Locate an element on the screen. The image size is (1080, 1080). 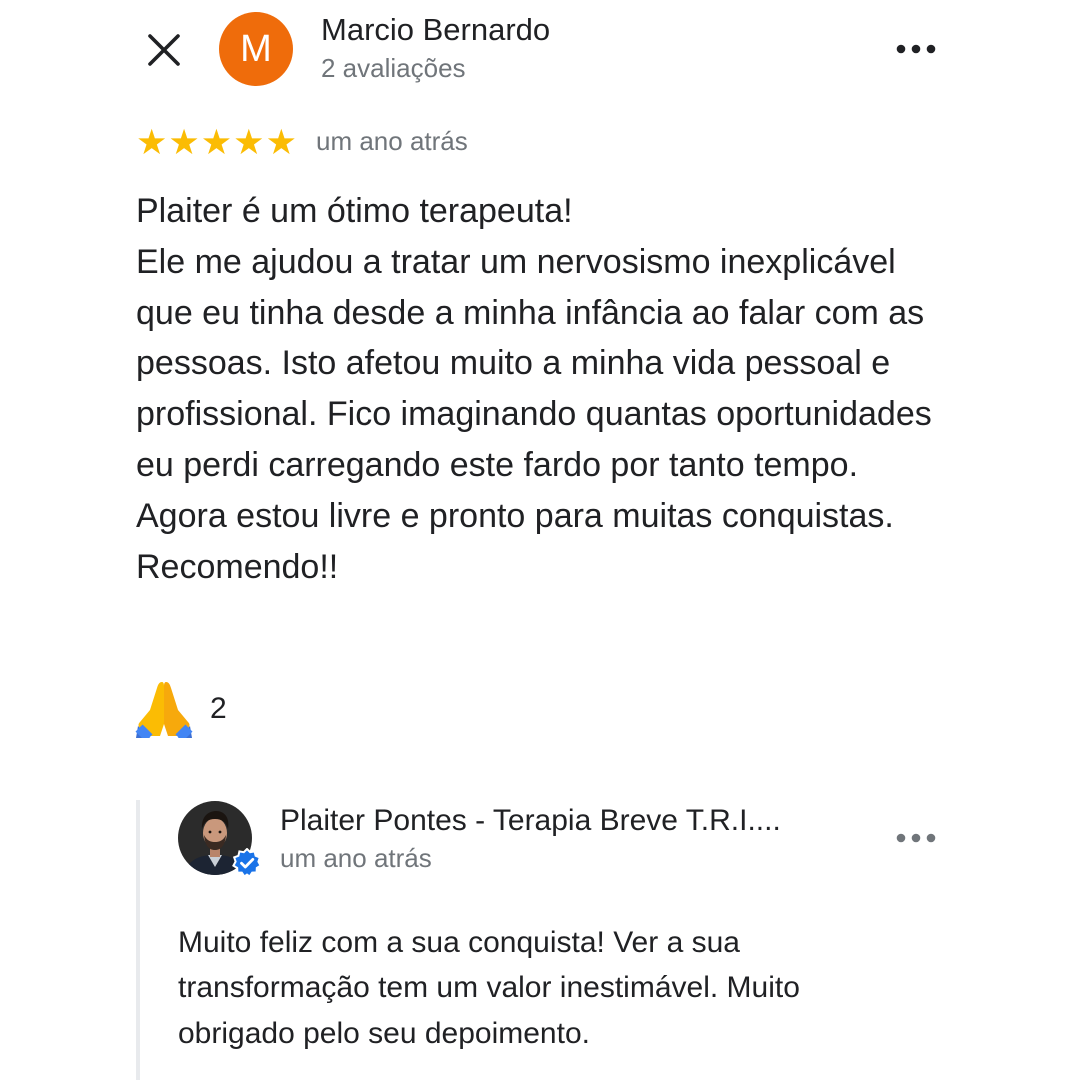
close-icon is located at coordinates (164, 50).